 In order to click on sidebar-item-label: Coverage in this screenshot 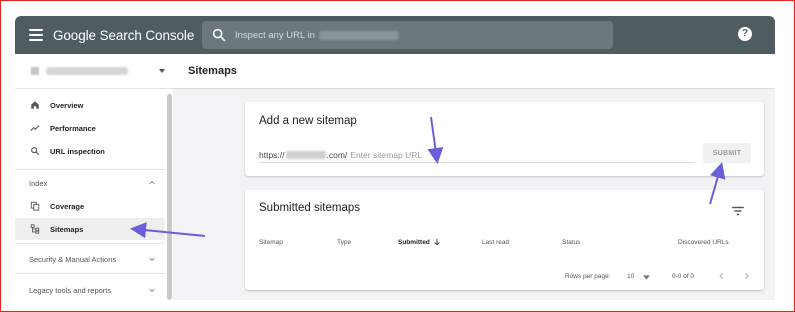, I will do `click(67, 206)`.